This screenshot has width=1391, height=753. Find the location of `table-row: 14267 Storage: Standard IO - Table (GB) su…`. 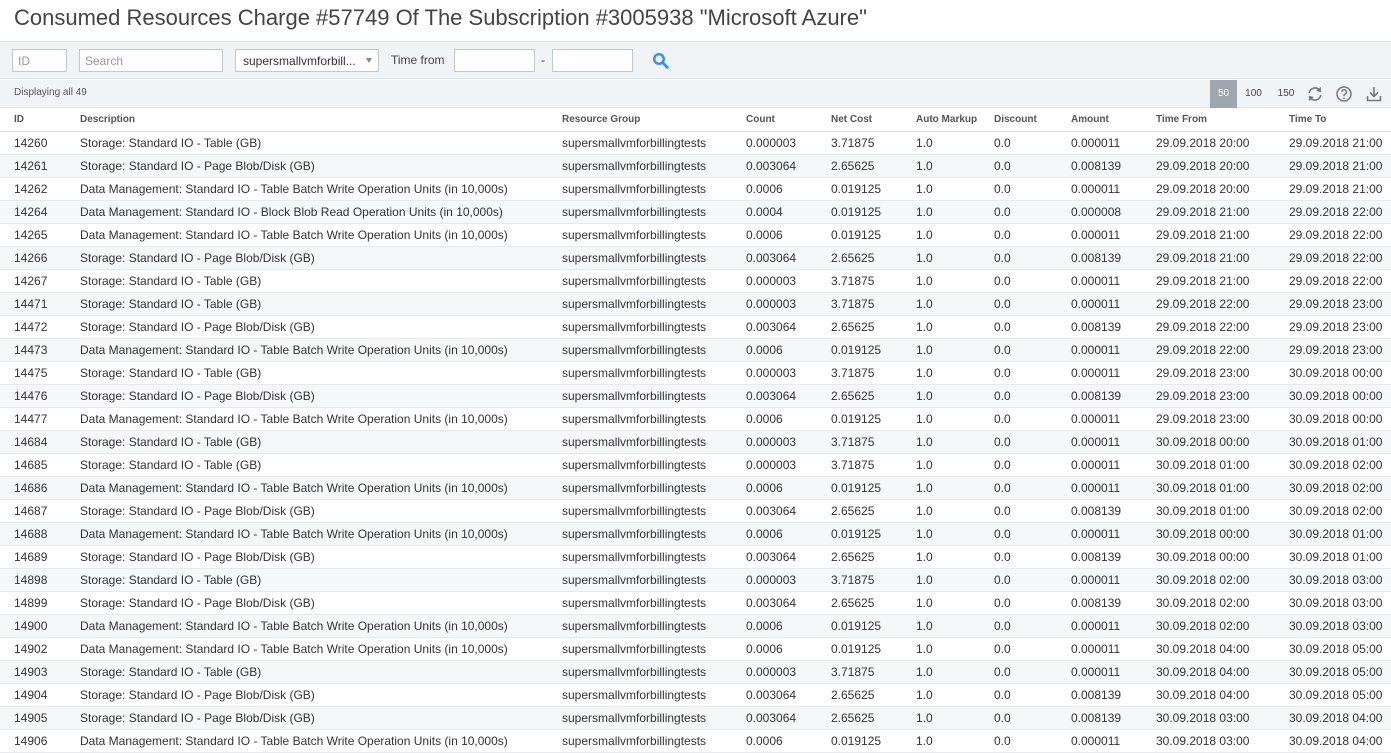

table-row: 14267 Storage: Standard IO - Table (GB) su… is located at coordinates (695, 281).